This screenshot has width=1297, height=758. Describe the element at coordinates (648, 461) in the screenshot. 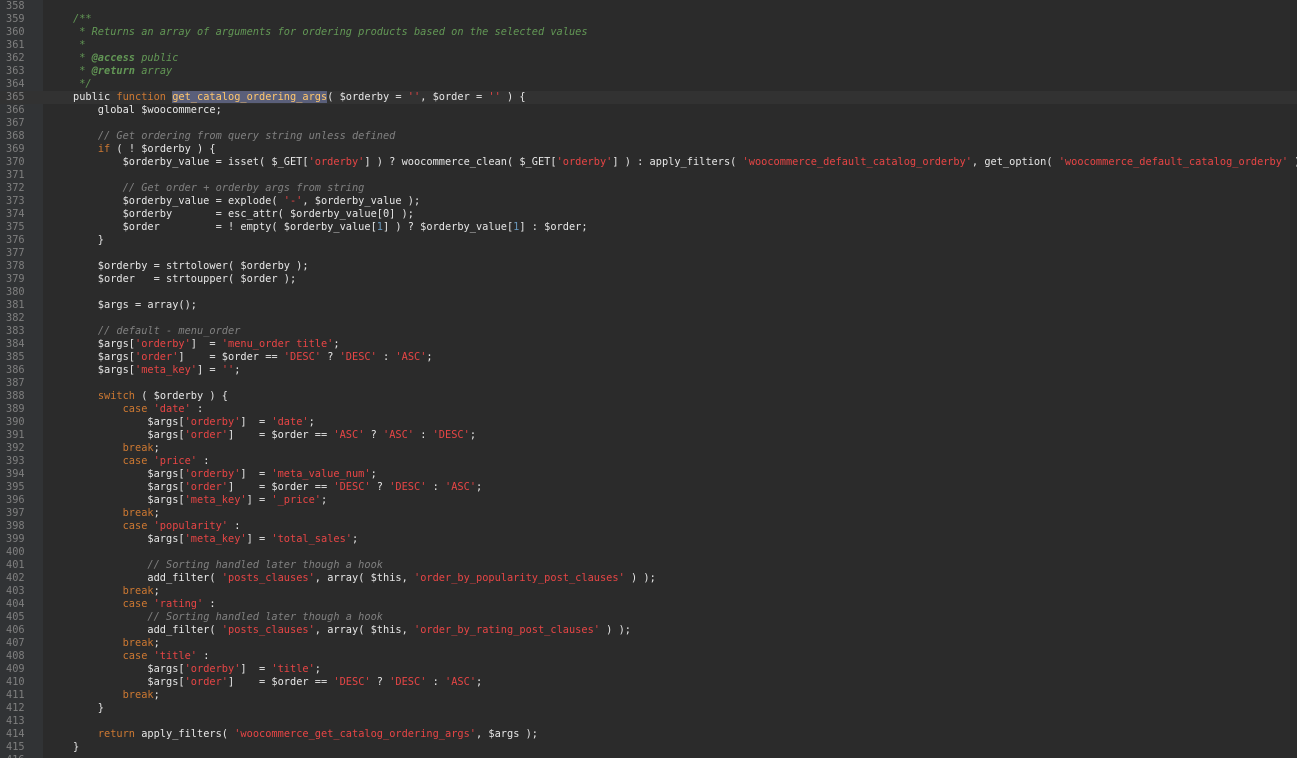

I see `code-line: 393 case 'price' :` at that location.